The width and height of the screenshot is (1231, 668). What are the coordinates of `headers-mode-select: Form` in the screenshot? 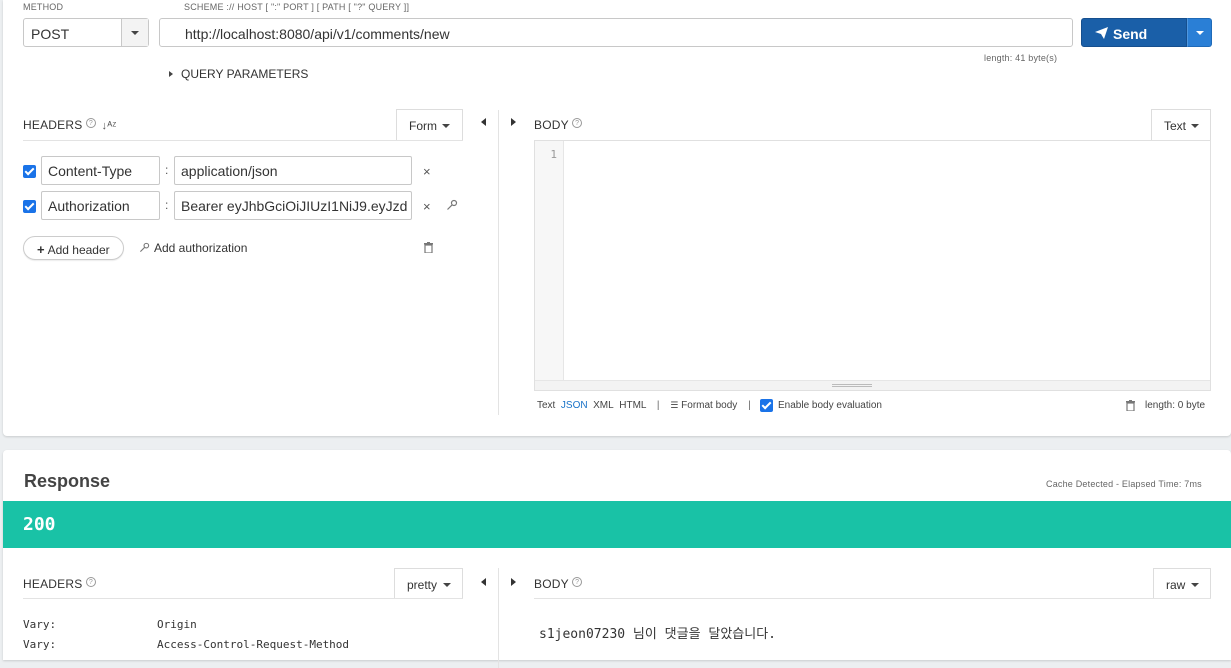 It's located at (429, 124).